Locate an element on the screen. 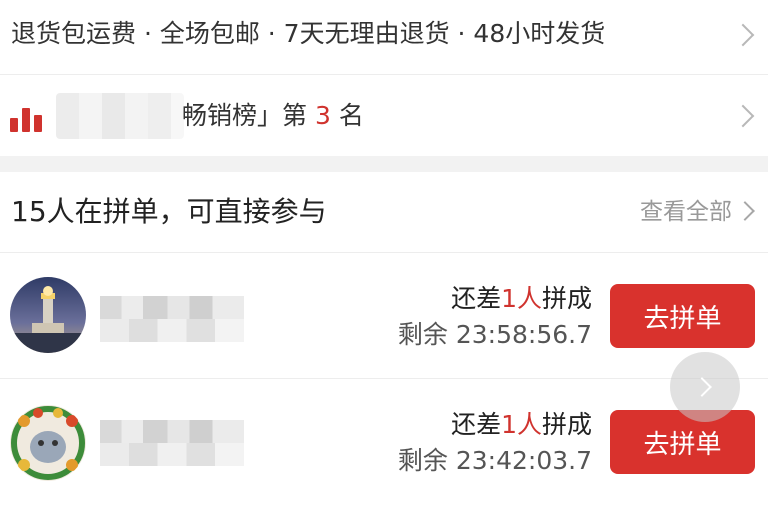 This screenshot has width=768, height=510. section-gap is located at coordinates (384, 164).